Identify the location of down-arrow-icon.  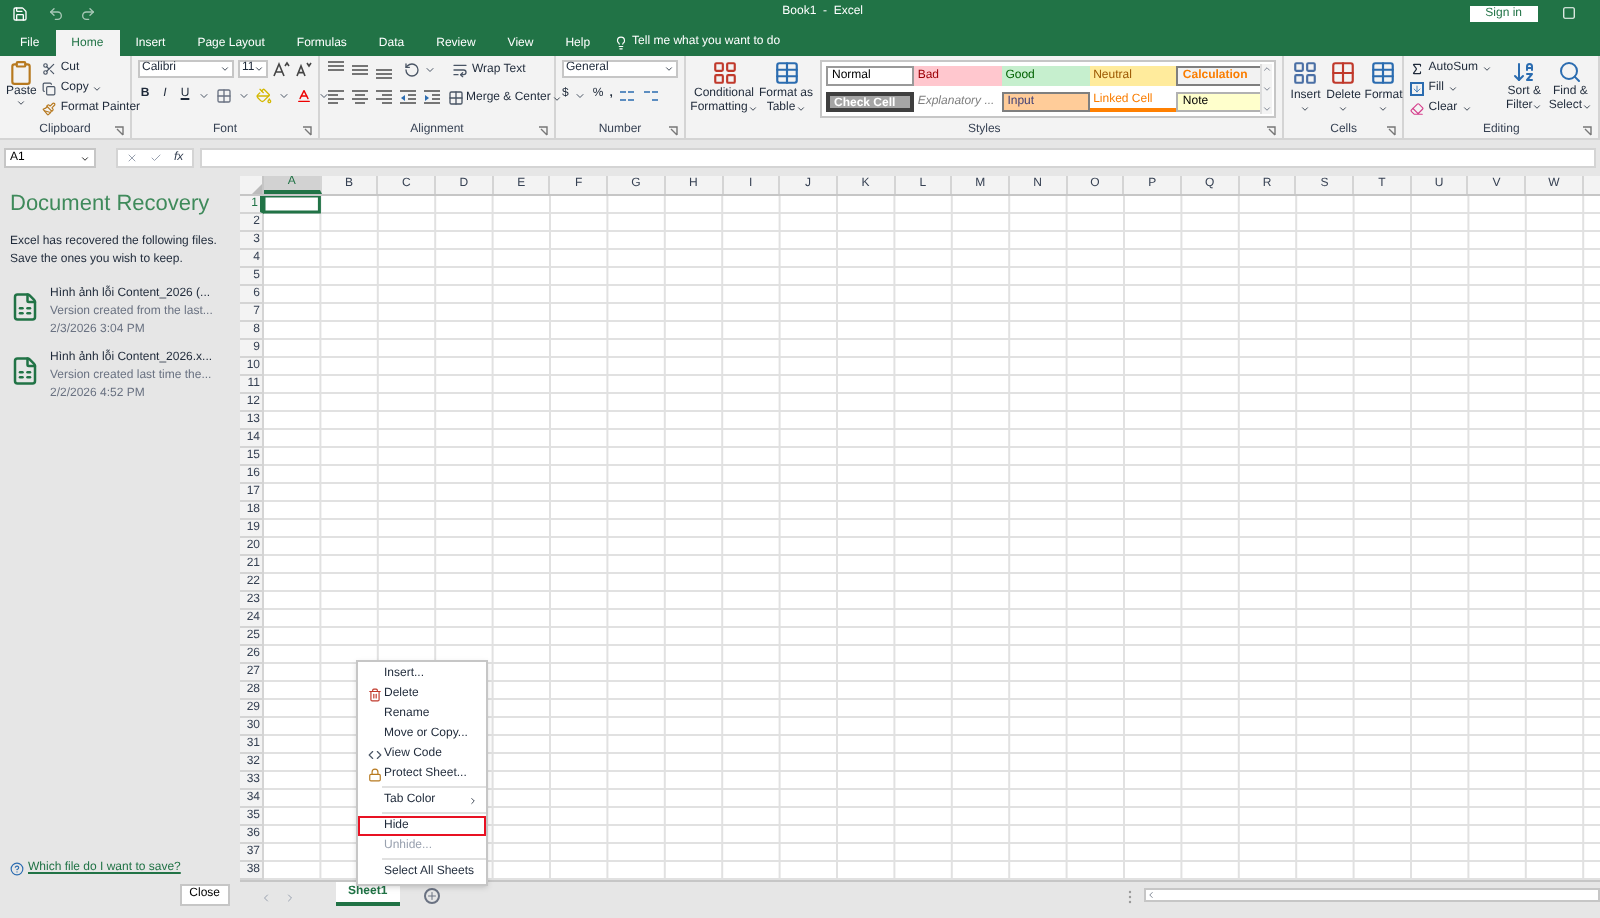
(1417, 89).